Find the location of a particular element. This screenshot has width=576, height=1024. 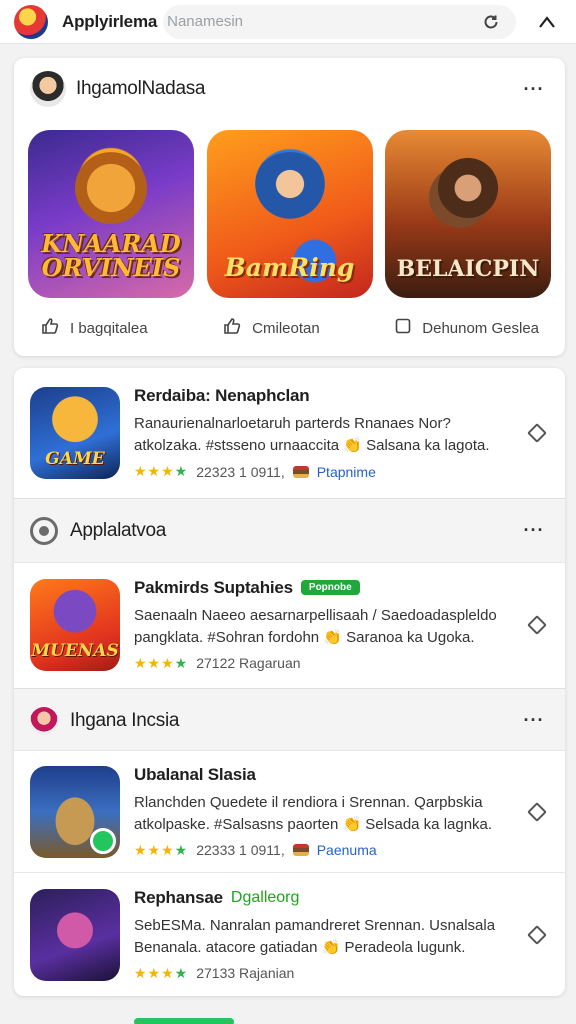

app-meta: ★★★★ 22333 1 0911, Paenuma is located at coordinates (325, 850).